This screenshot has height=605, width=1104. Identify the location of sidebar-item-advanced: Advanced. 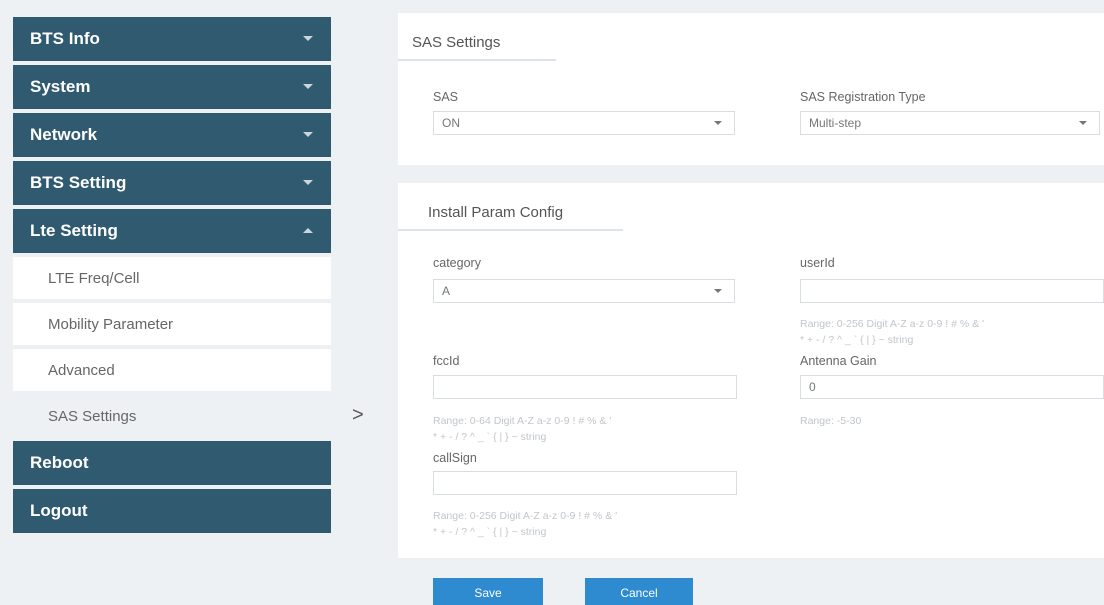
(172, 370).